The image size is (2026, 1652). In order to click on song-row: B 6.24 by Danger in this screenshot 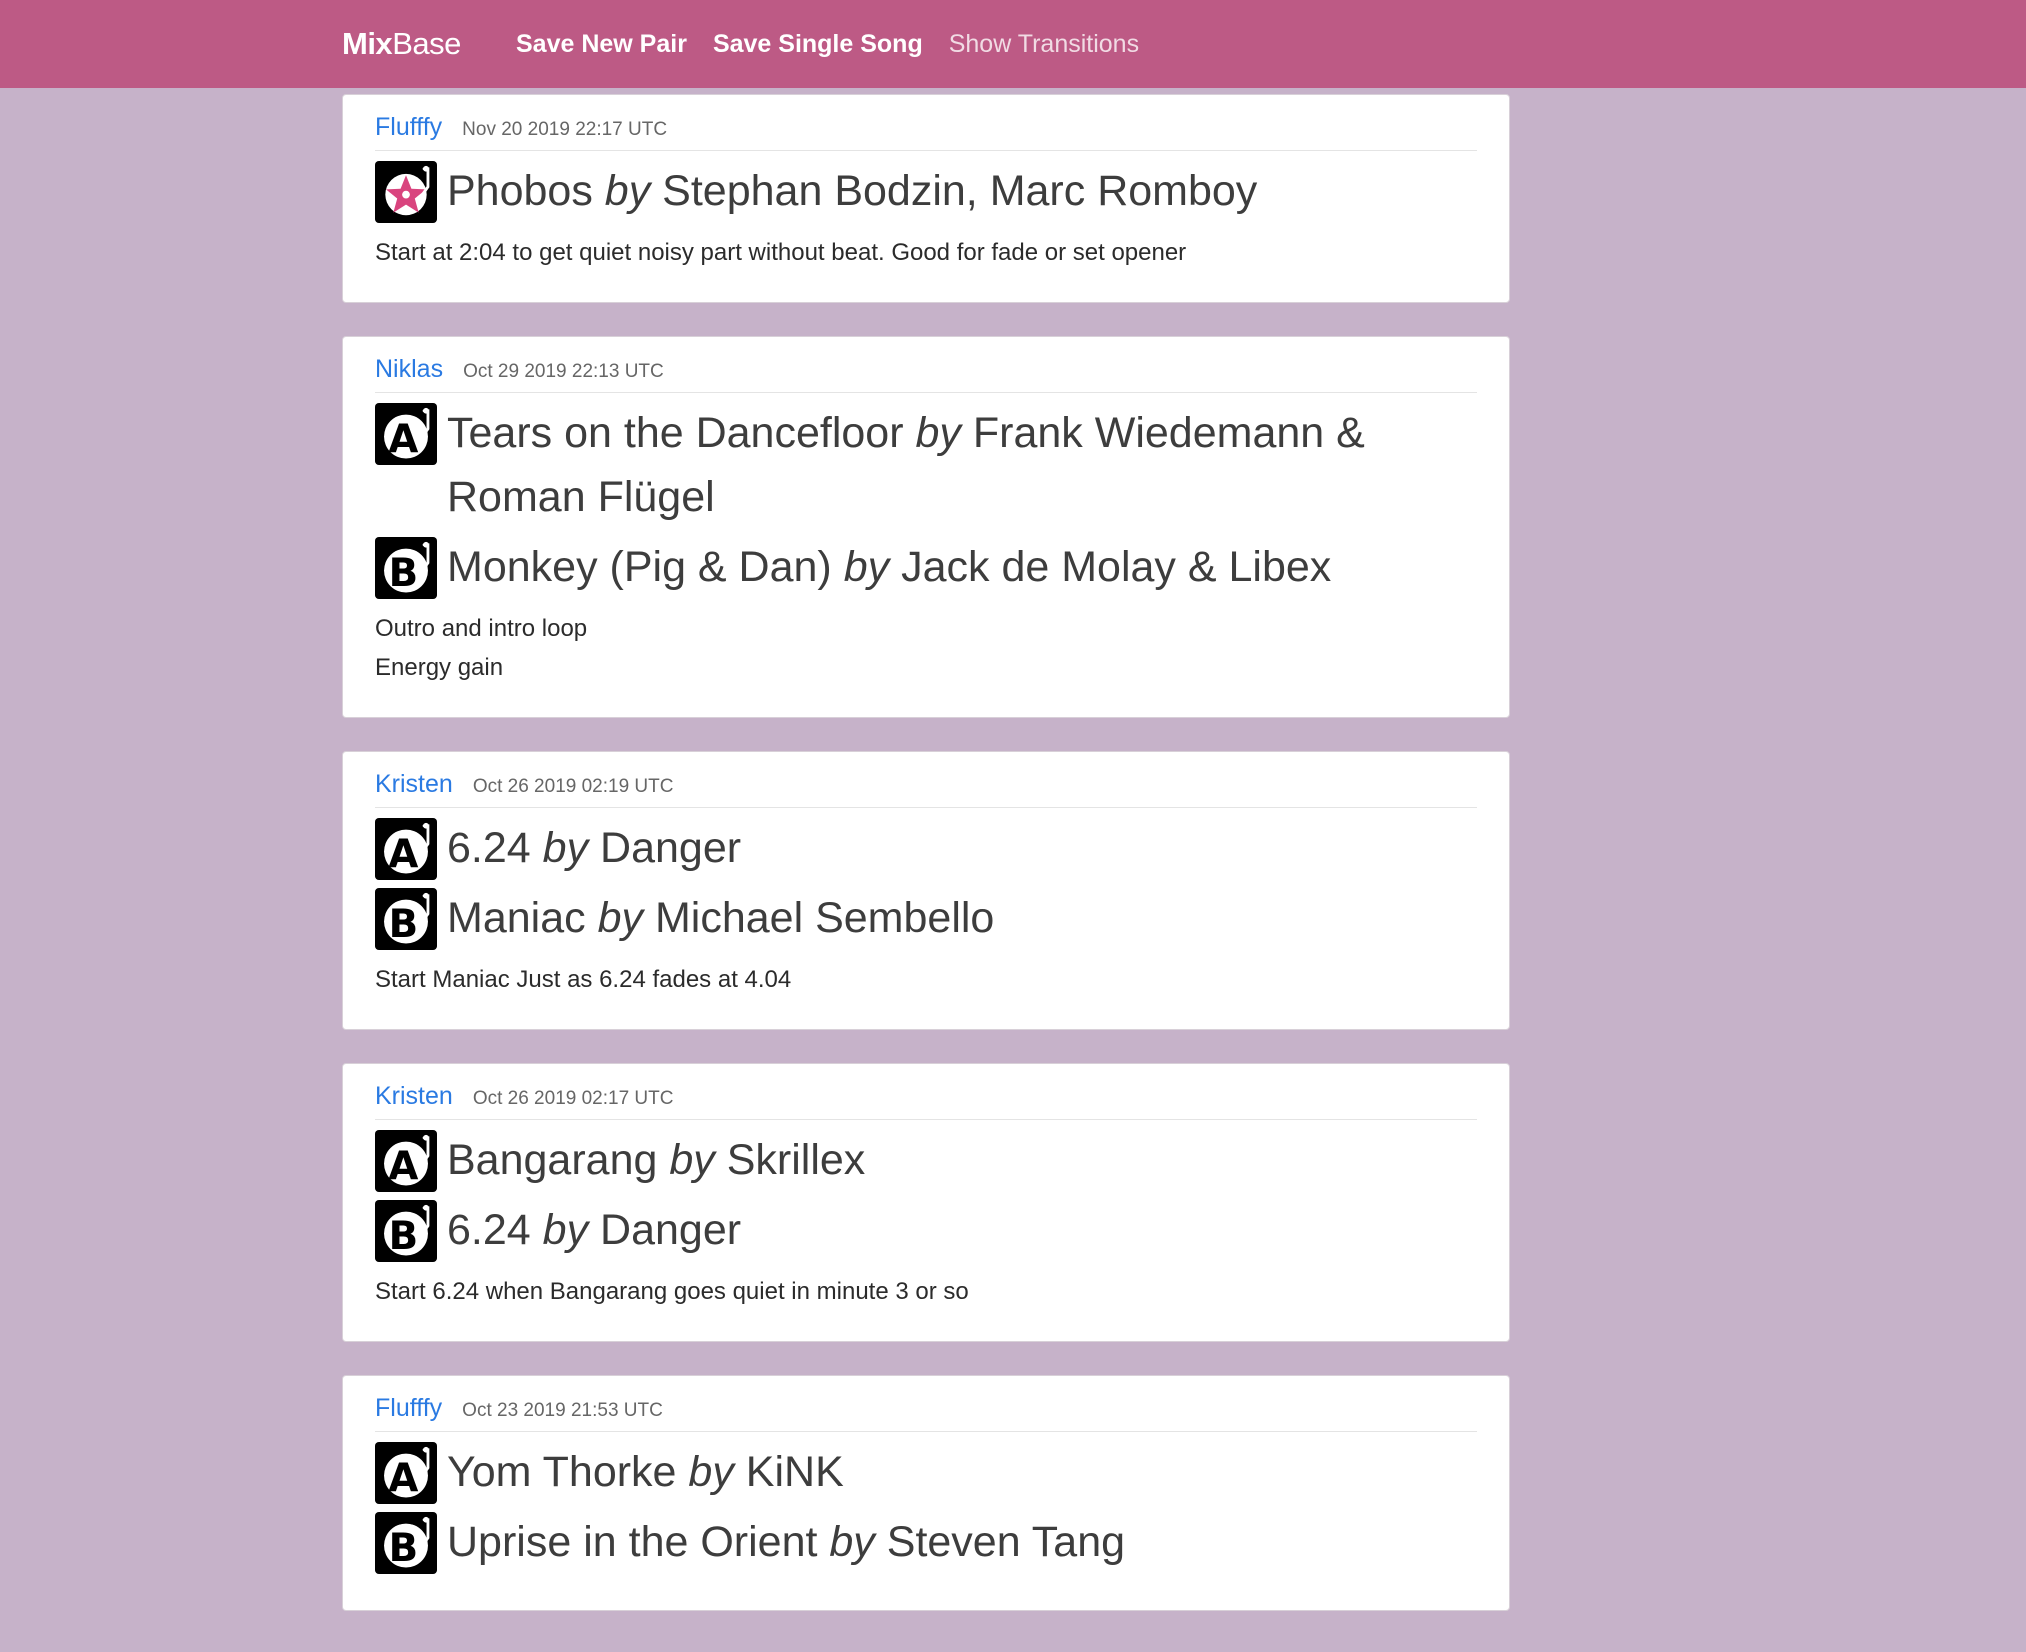, I will do `click(926, 1230)`.